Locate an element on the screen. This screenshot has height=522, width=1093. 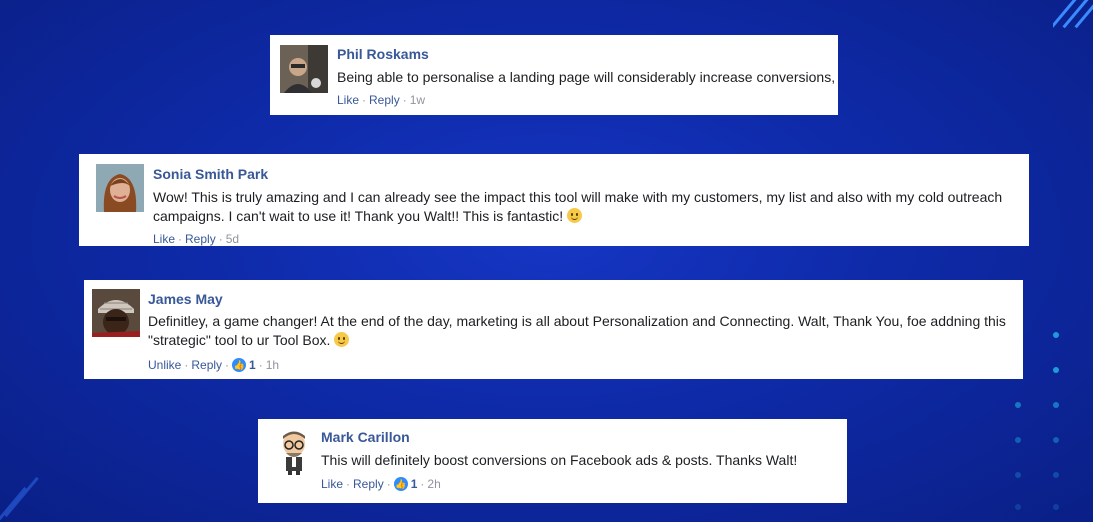
timestamp: 2h is located at coordinates (433, 484).